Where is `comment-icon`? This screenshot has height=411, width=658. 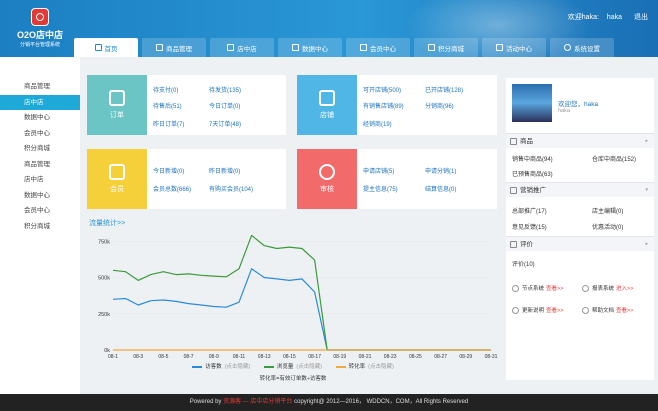 comment-icon is located at coordinates (513, 244).